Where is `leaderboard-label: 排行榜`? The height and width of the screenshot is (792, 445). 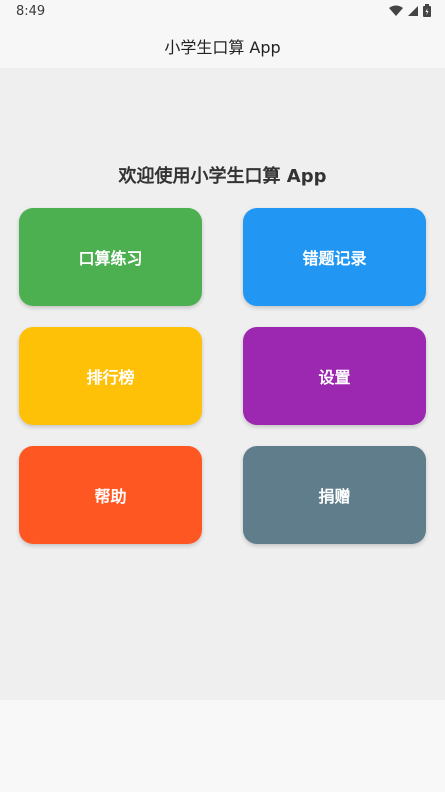
leaderboard-label: 排行榜 is located at coordinates (110, 377).